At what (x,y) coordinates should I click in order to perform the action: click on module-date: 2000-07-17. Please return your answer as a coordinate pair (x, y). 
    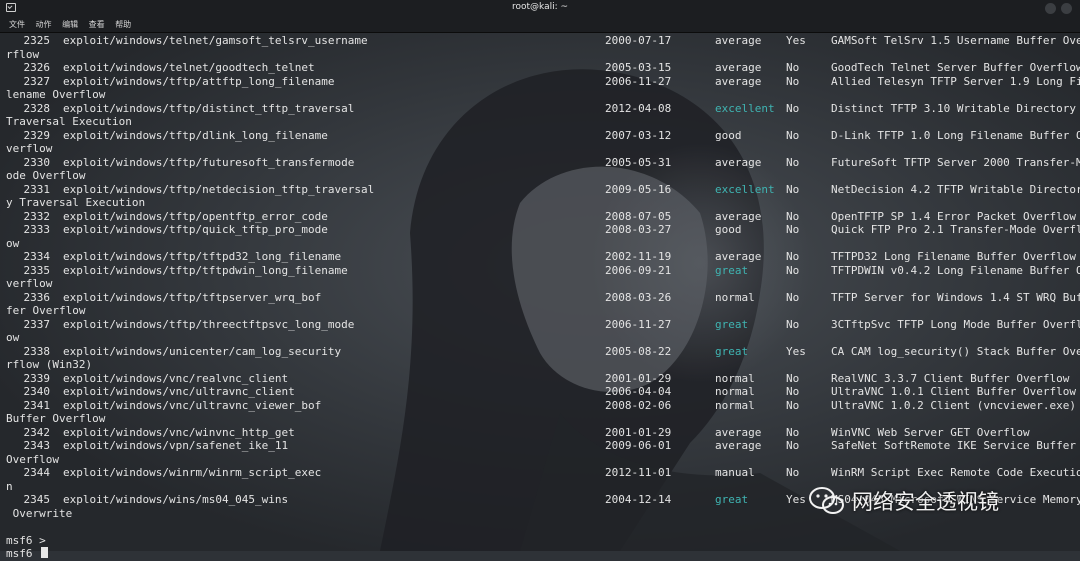
    Looking at the image, I should click on (638, 40).